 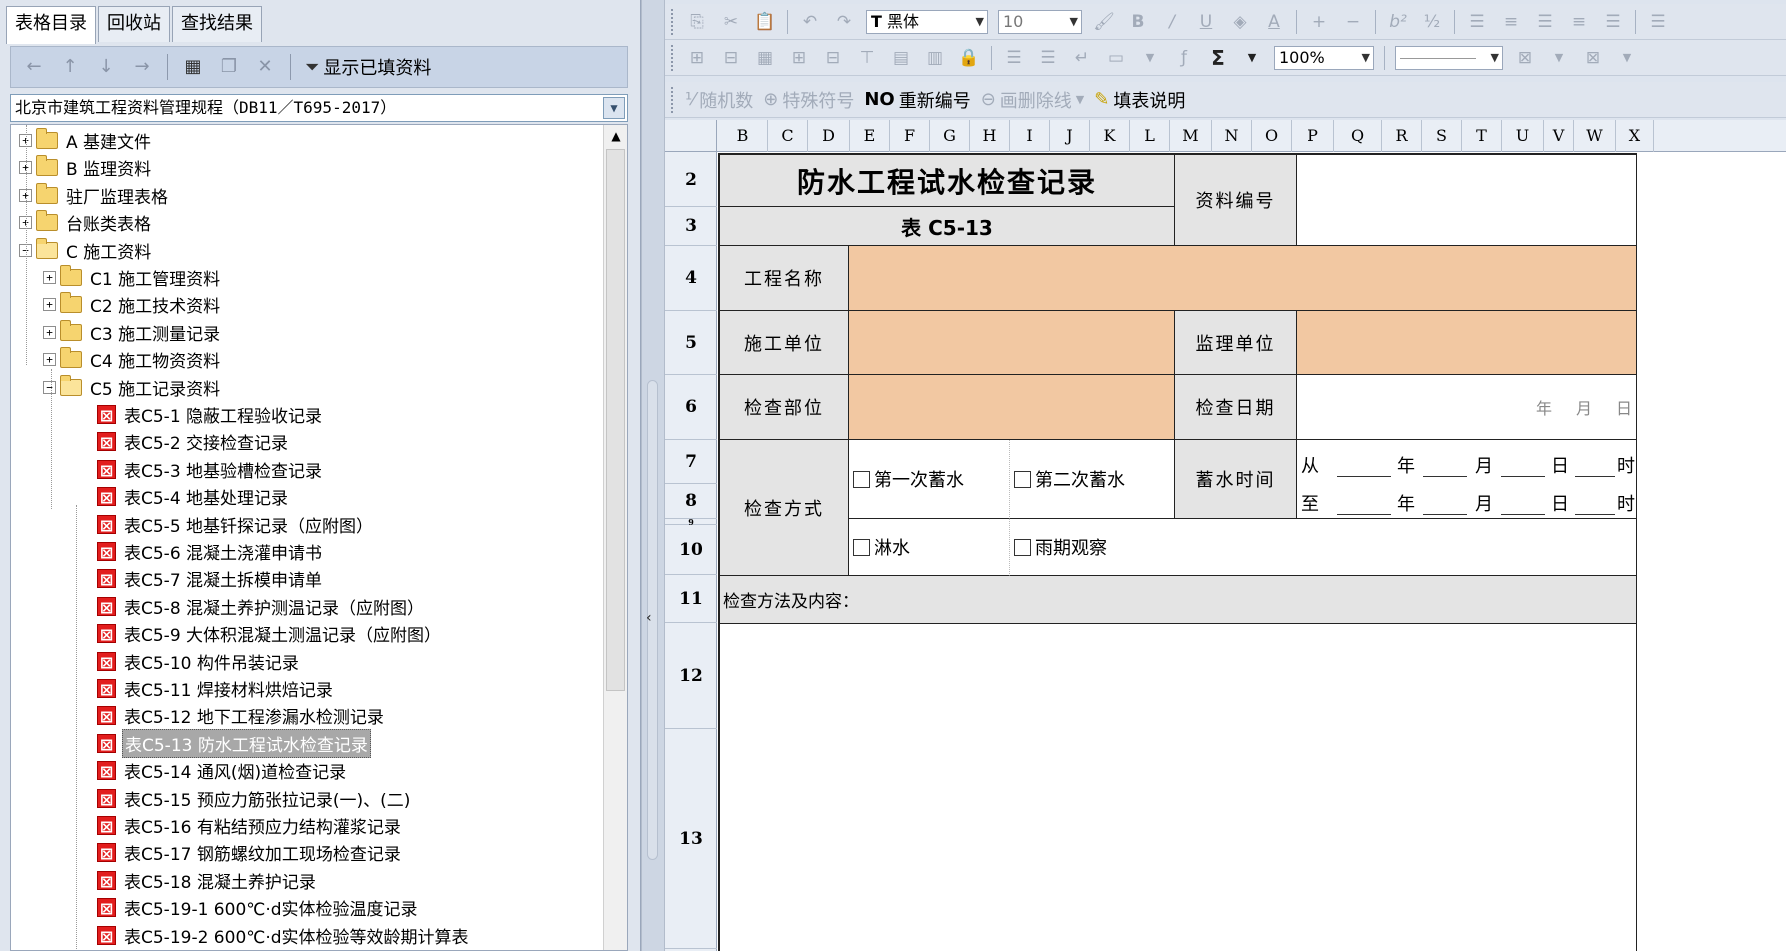 What do you see at coordinates (697, 58) in the screenshot?
I see `insert-row-icon: ⊞` at bounding box center [697, 58].